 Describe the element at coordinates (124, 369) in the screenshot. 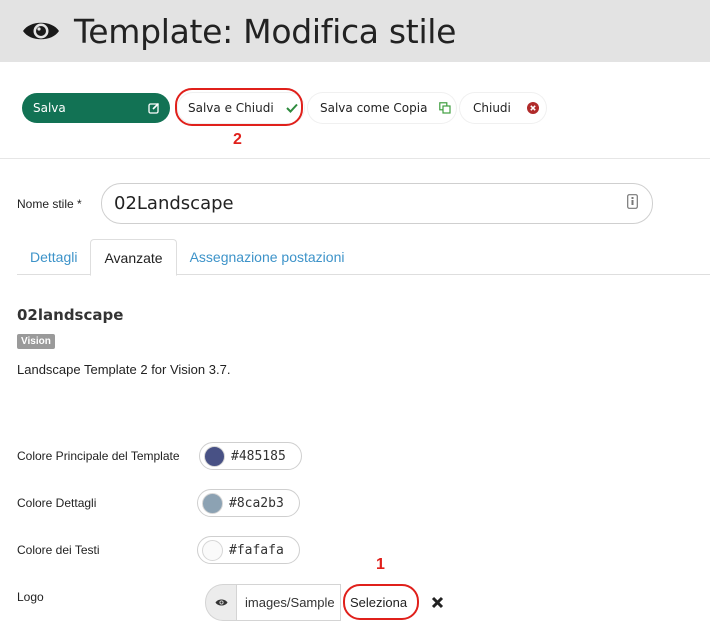

I see `template-description: Landscape Template 2 for Vision 3.7.` at that location.